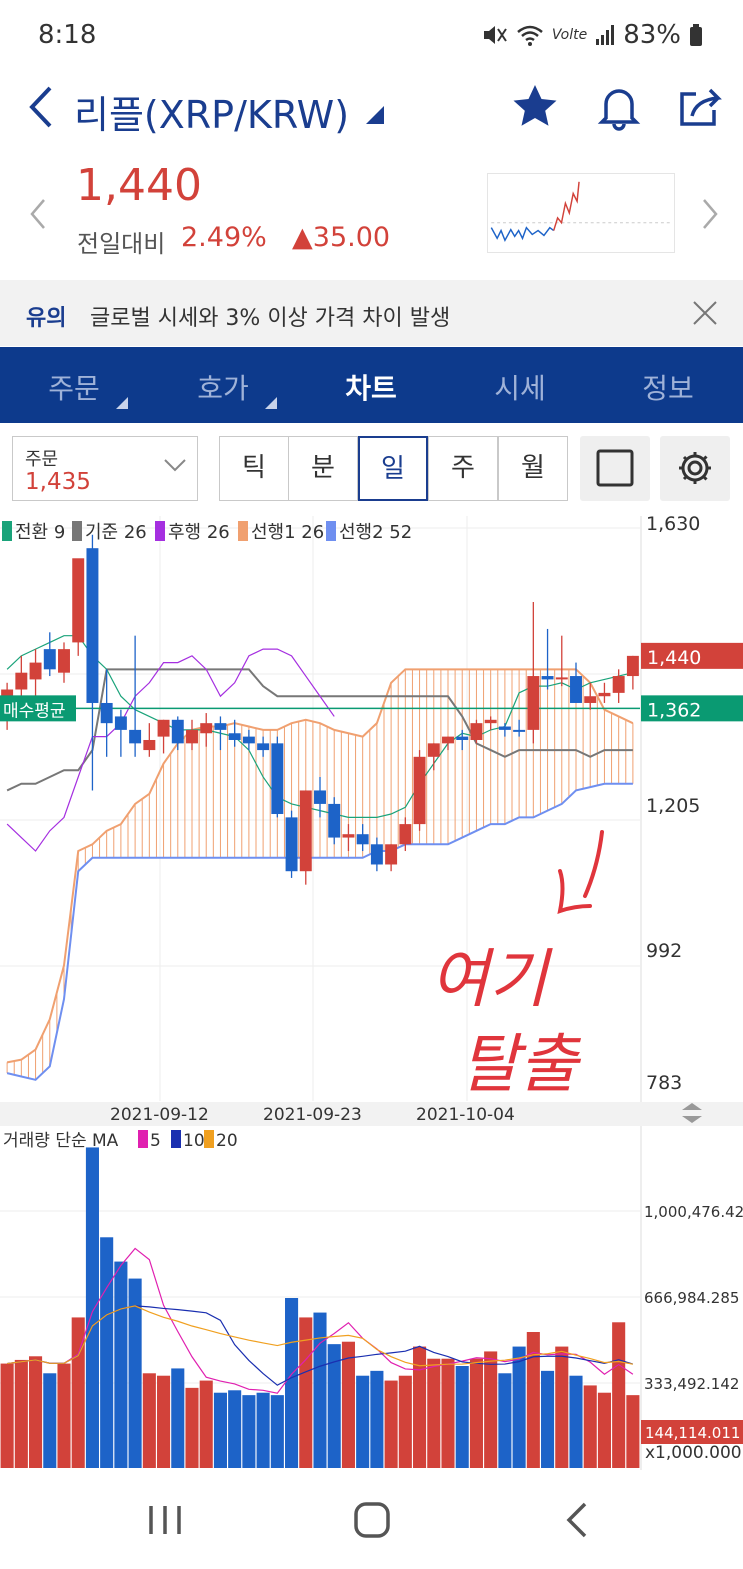 The image size is (743, 1569). I want to click on order-select-value: 1,435, so click(58, 482).